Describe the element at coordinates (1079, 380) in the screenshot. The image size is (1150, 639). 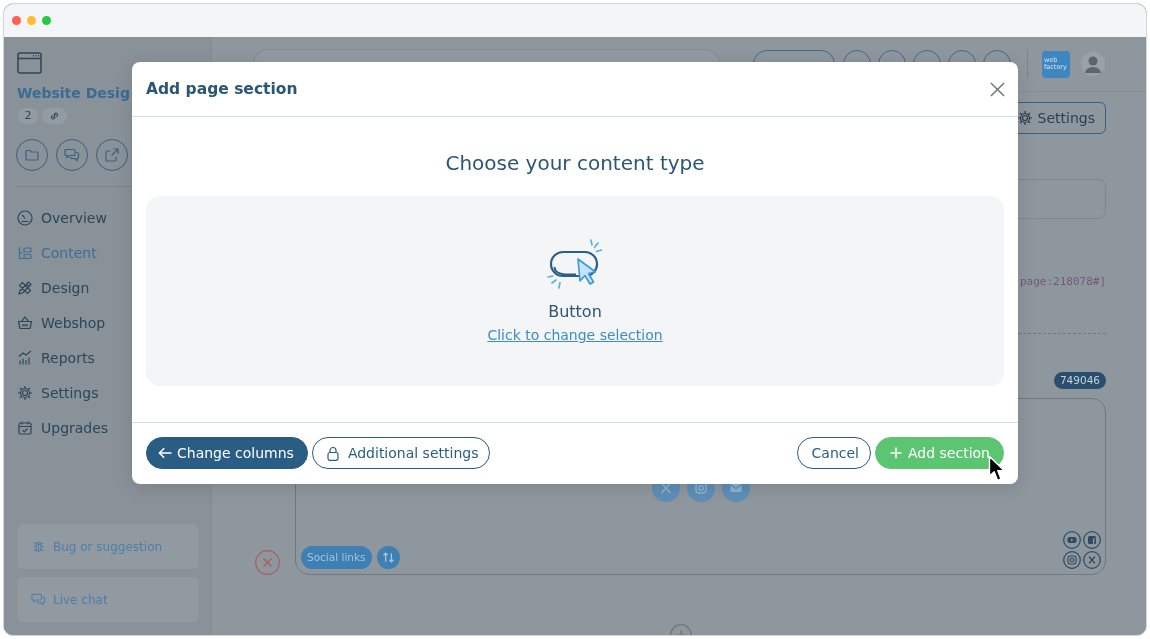
I see `section-id-badge: 749046` at that location.